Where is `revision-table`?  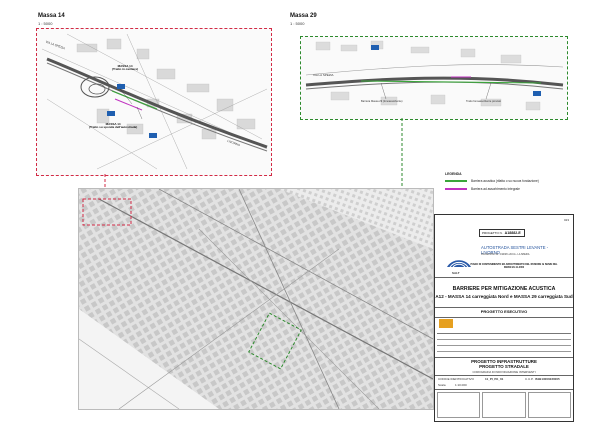
revision-table is located at coordinates (504, 344).